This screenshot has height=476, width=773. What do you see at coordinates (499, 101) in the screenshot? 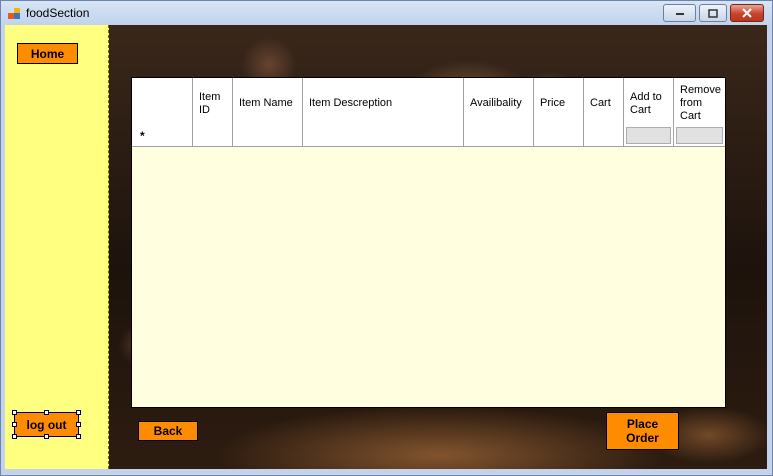
I see `column-header-availability: Availibality` at bounding box center [499, 101].